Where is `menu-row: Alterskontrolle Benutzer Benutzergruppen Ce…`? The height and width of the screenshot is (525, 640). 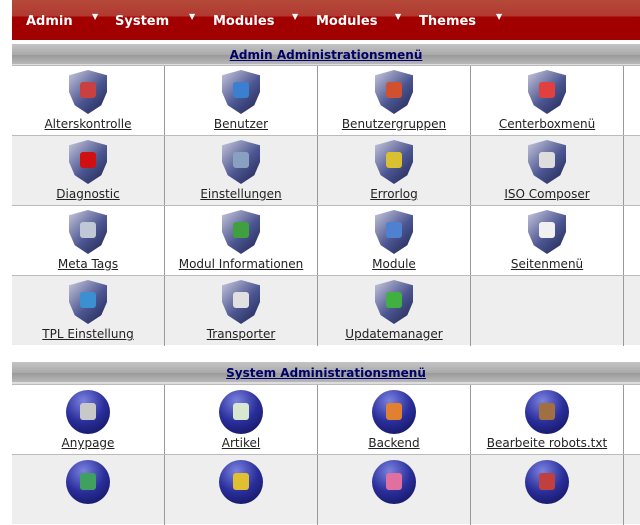
menu-row: Alterskontrolle Benutzer Benutzergruppen Ce… is located at coordinates (326, 100).